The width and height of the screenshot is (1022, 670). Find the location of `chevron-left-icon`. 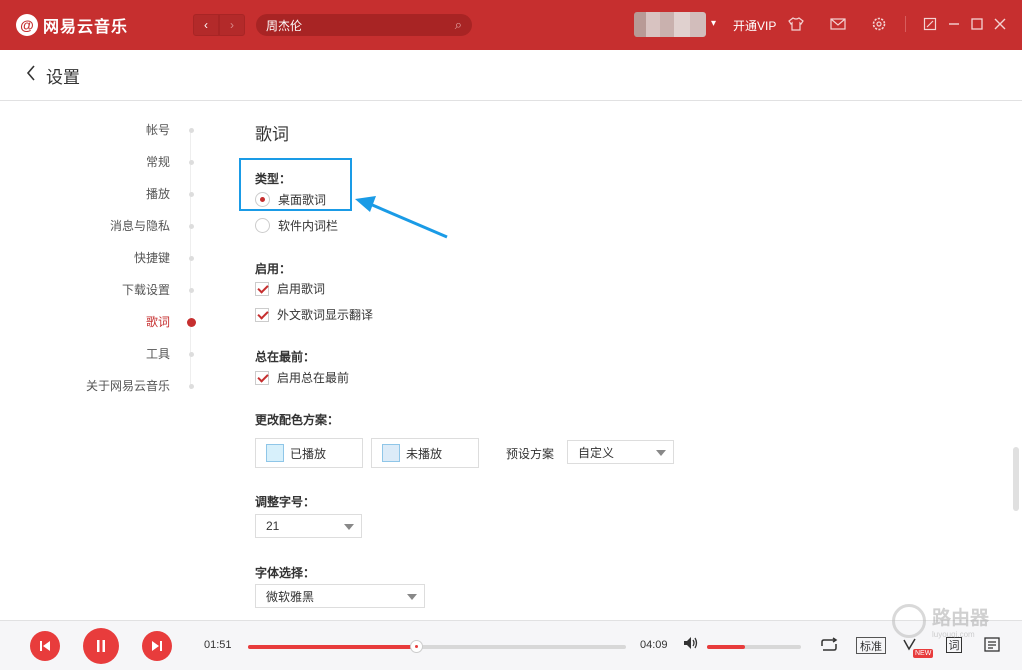

chevron-left-icon is located at coordinates (31, 75).